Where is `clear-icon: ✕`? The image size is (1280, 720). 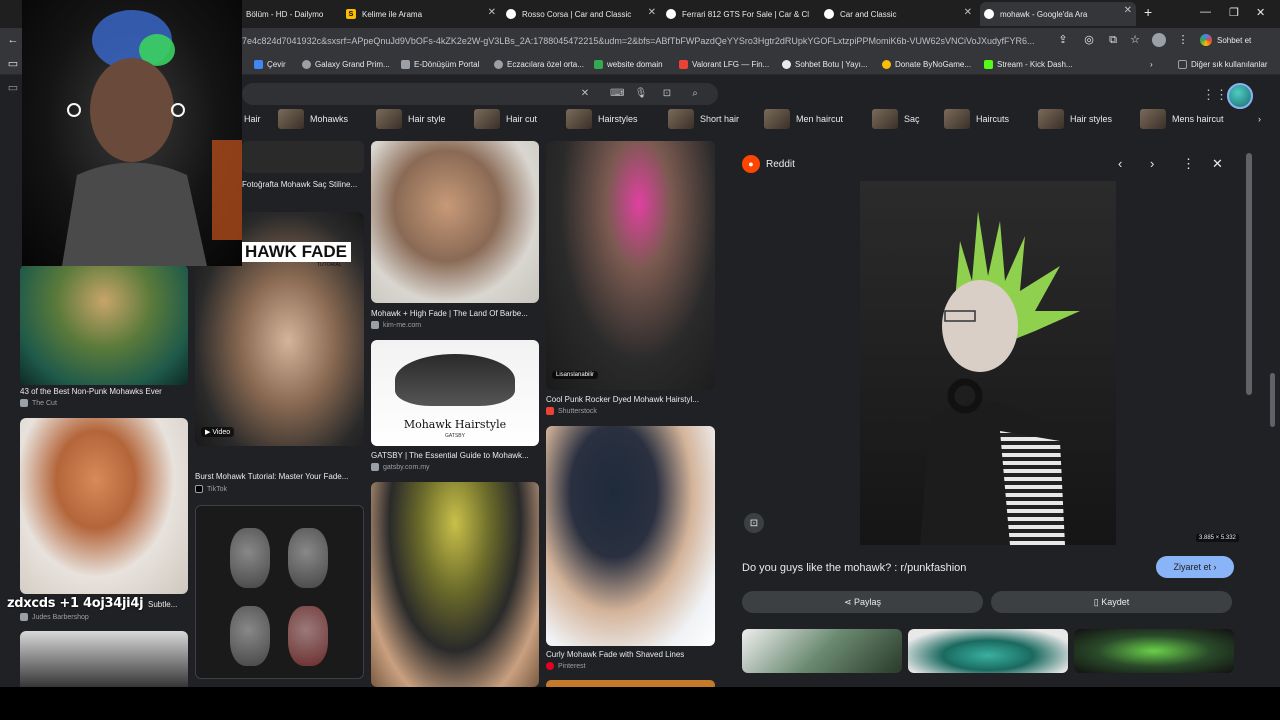
clear-icon: ✕ is located at coordinates (585, 94).